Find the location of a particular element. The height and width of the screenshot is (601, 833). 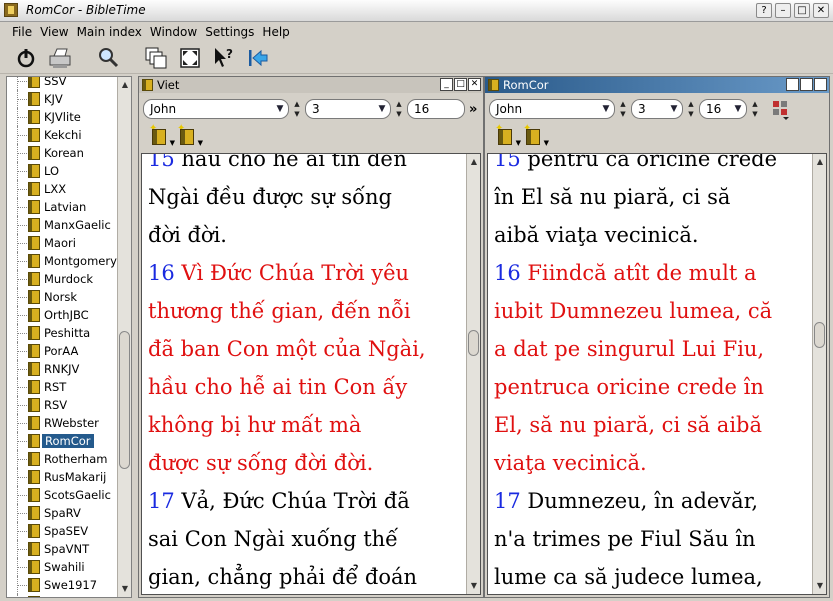

module-item-rusmakarij: RusMakarij is located at coordinates (63, 477).